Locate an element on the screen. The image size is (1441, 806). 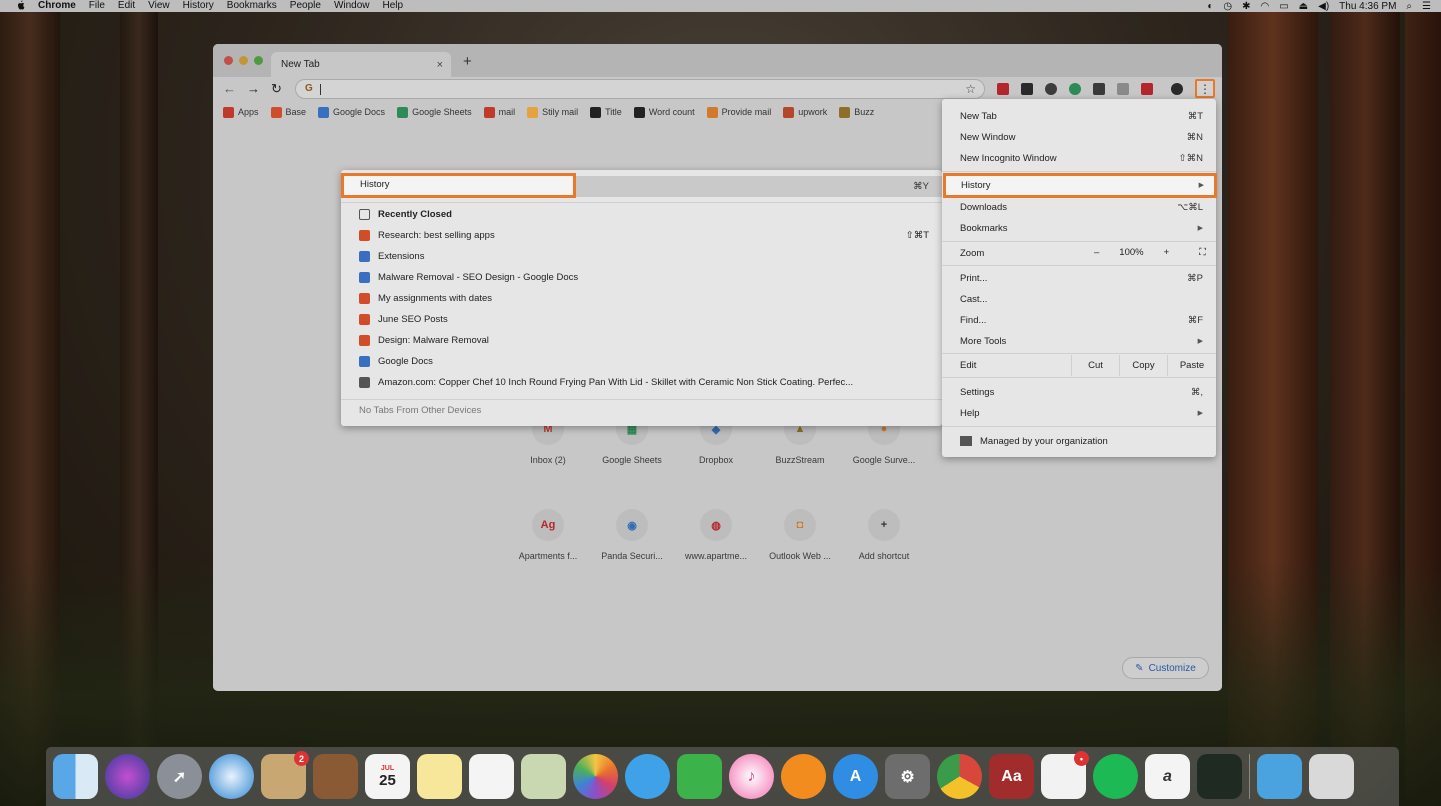
menu-edit: Edit is located at coordinates (126, 6).